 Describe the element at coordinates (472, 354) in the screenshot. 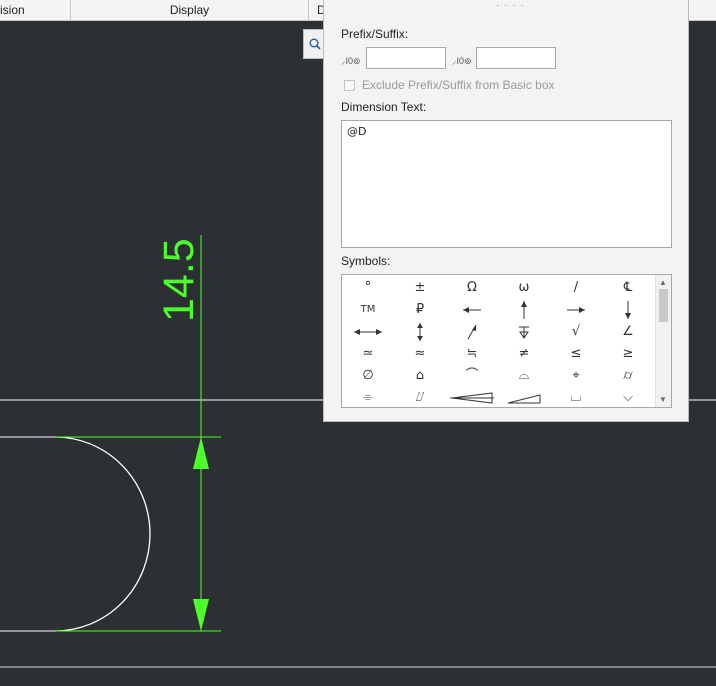

I see `approx-equal-dots-icon: ≒` at that location.